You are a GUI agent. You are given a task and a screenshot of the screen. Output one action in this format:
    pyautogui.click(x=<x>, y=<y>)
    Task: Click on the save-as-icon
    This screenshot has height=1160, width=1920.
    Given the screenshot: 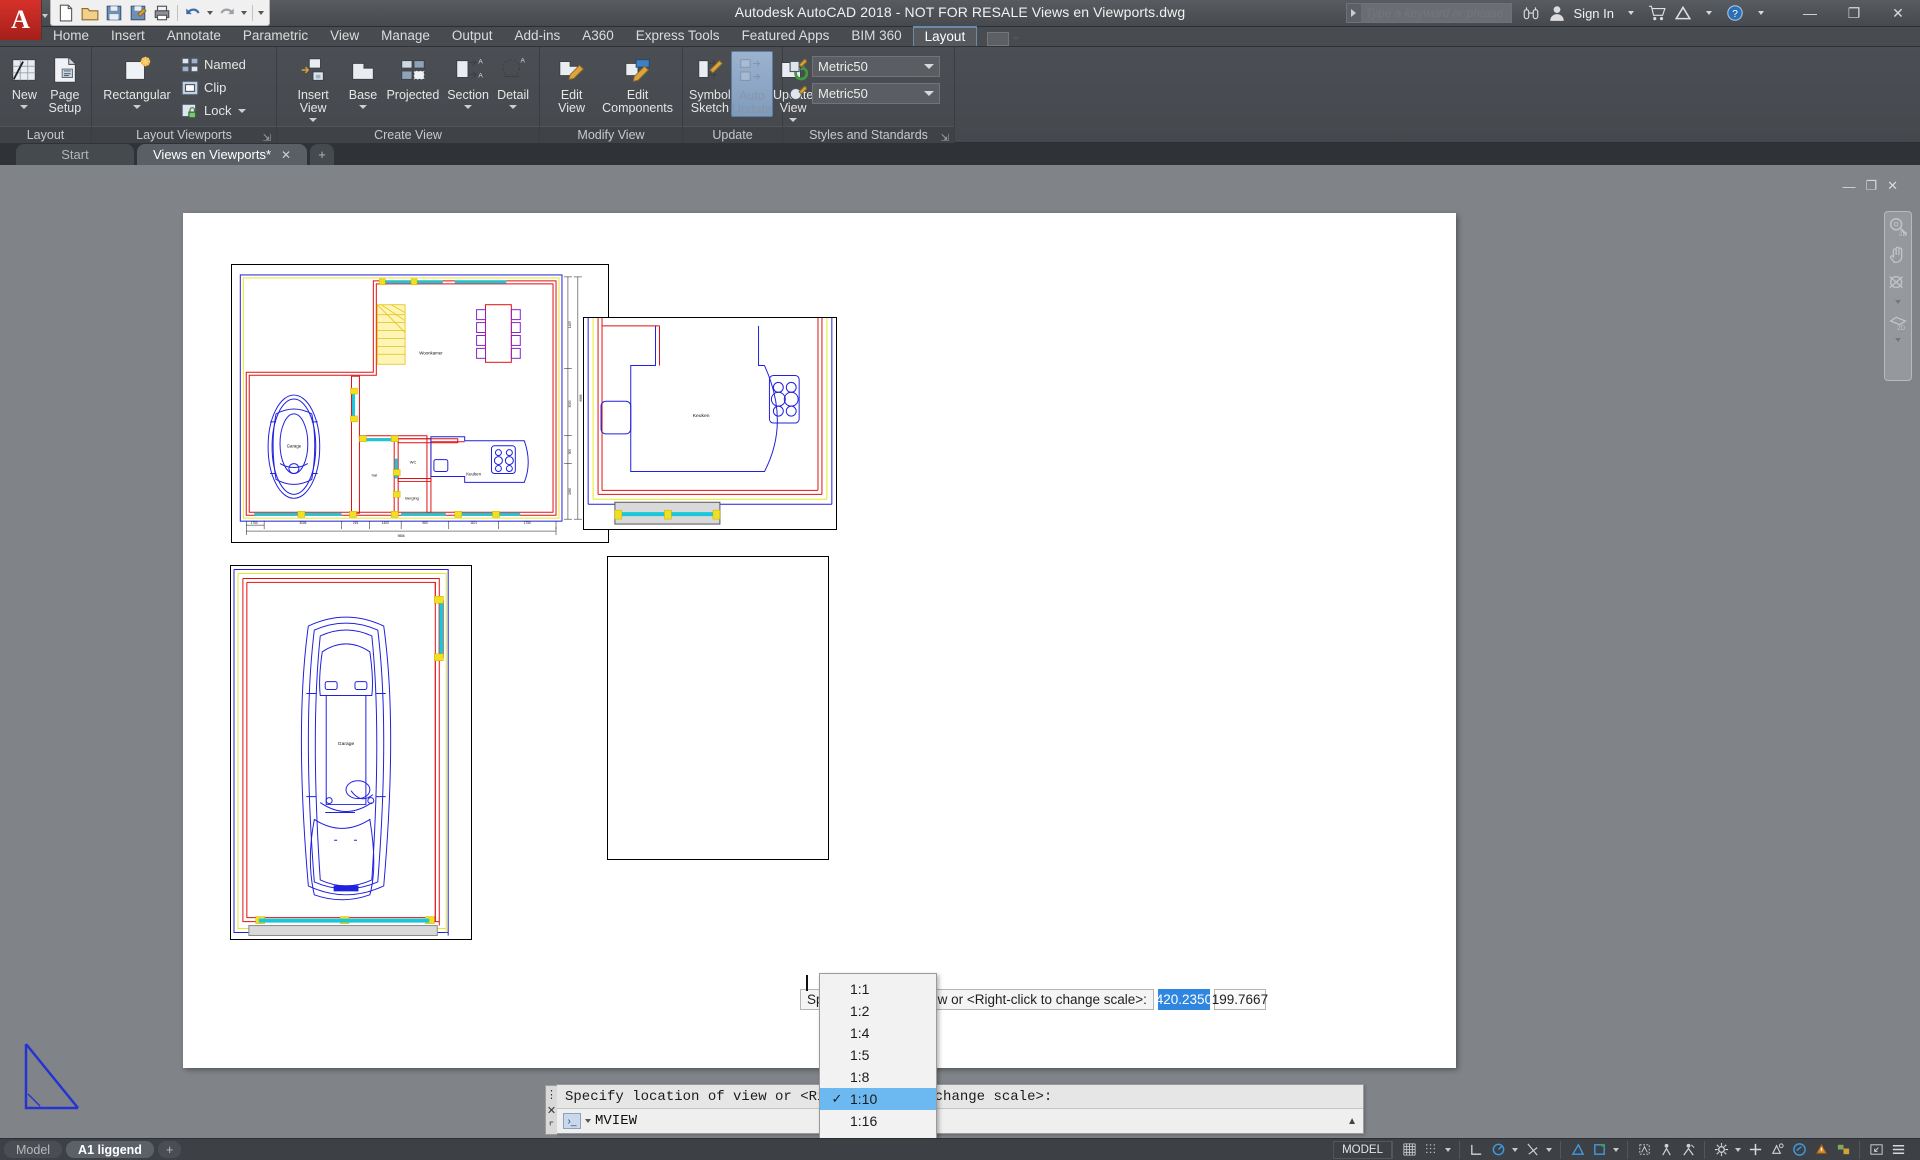 What is the action you would take?
    pyautogui.click(x=138, y=13)
    